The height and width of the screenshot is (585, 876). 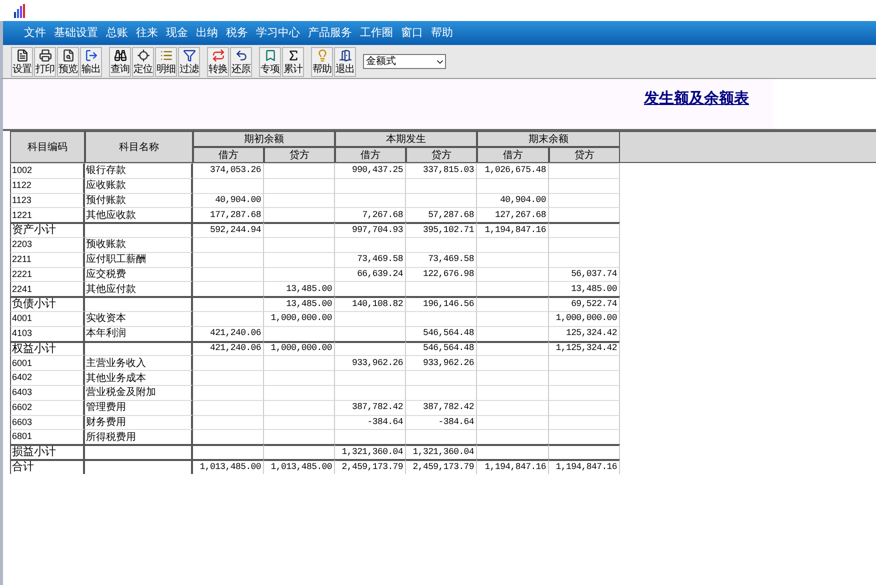 What do you see at coordinates (143, 61) in the screenshot?
I see `toolbar-button: 定位` at bounding box center [143, 61].